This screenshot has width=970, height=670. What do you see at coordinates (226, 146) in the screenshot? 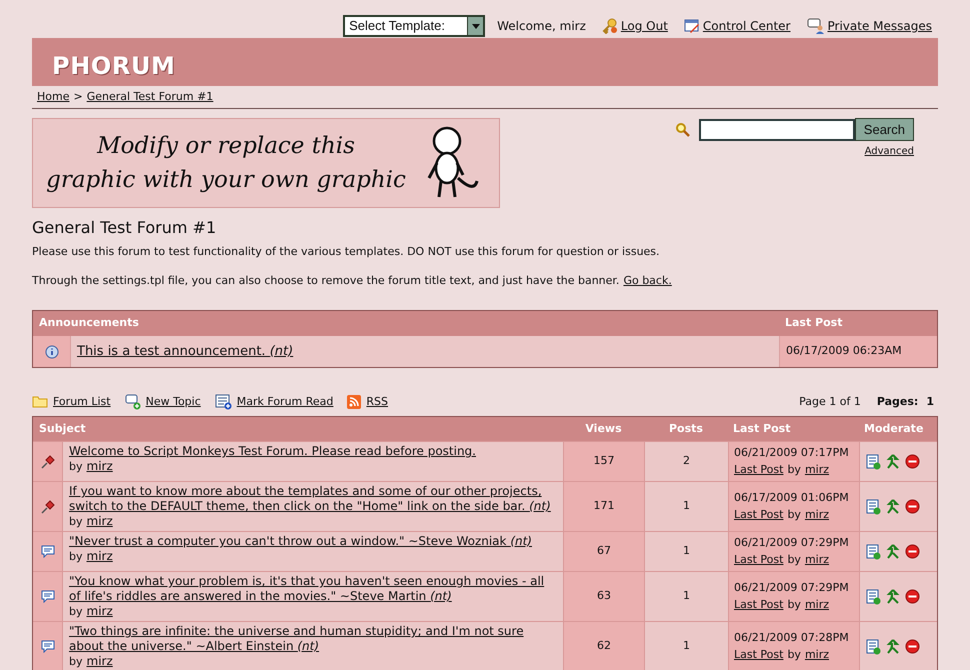
I see `banner-text: Modify or replace this` at bounding box center [226, 146].